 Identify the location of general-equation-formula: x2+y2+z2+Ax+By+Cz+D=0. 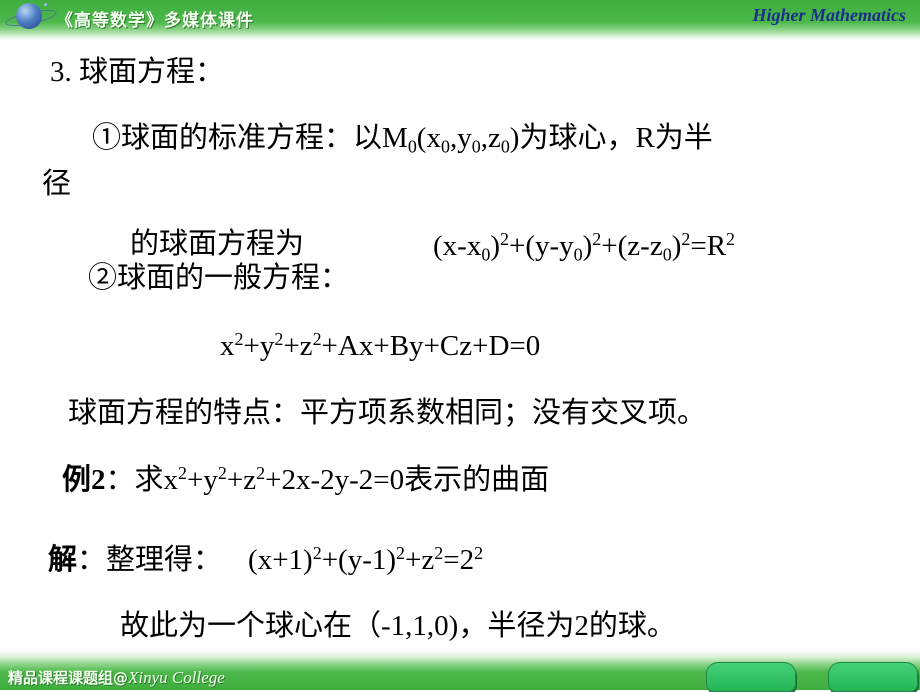
(380, 345).